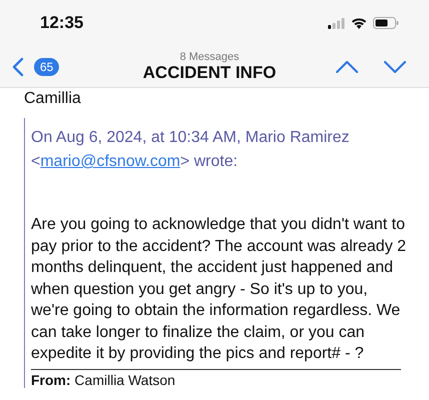 Image resolution: width=429 pixels, height=400 pixels. Describe the element at coordinates (336, 23) in the screenshot. I see `signal-icon` at that location.